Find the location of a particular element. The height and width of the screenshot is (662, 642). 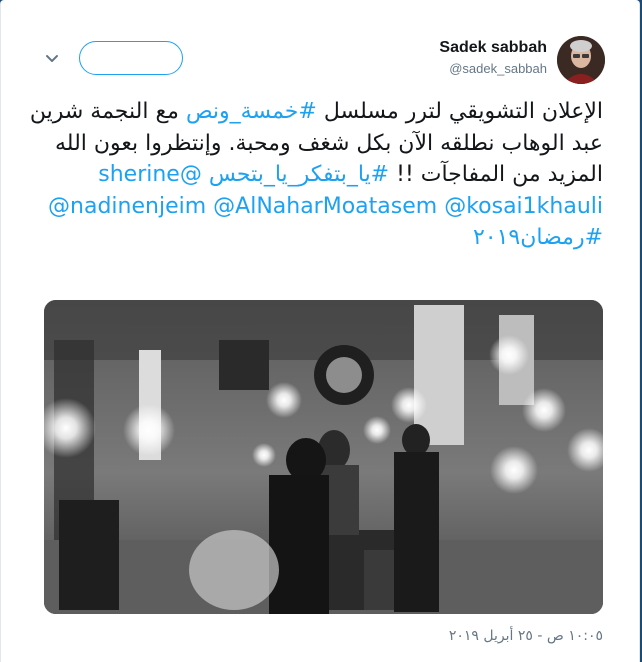

avatar-image is located at coordinates (581, 60).